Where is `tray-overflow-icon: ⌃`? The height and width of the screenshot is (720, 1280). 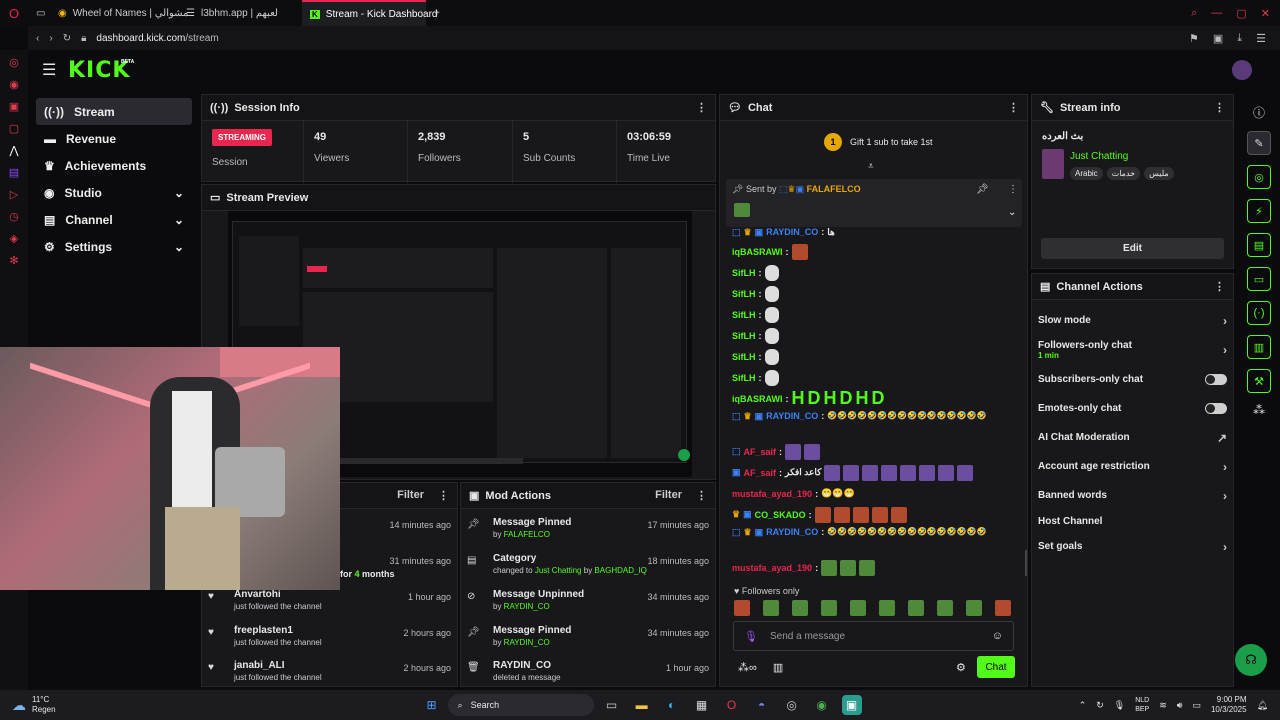 tray-overflow-icon: ⌃ is located at coordinates (1083, 705).